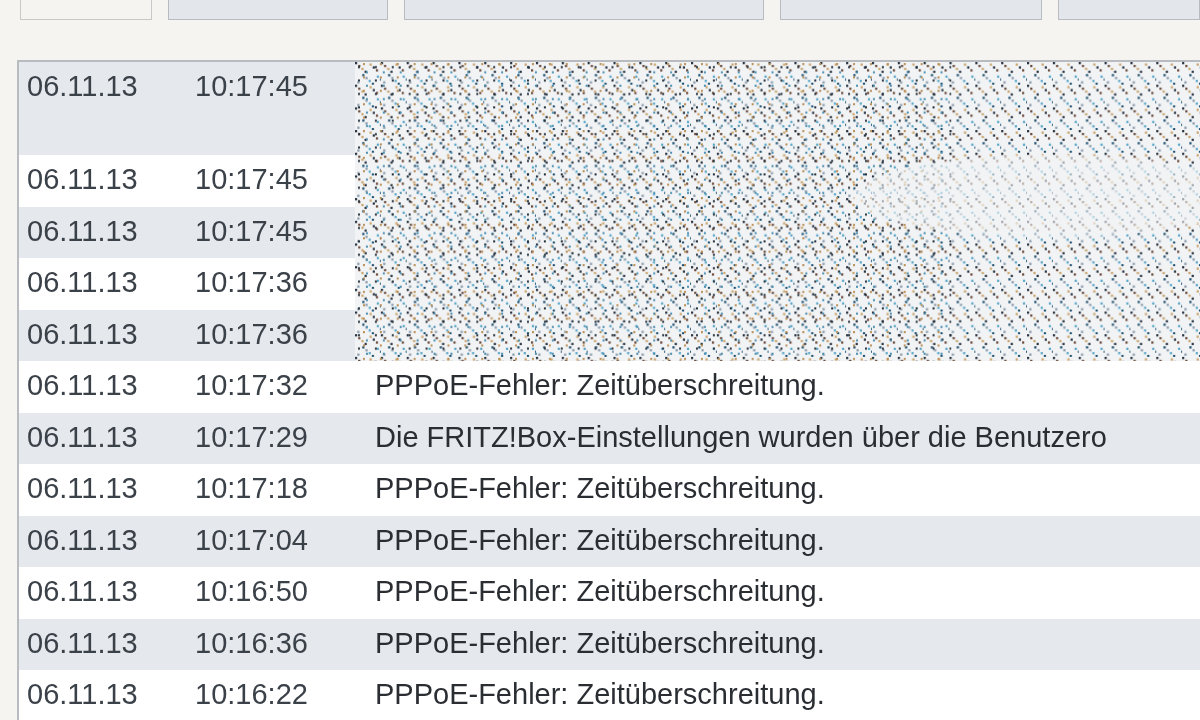 The height and width of the screenshot is (720, 1200). I want to click on time-cell: 10:16:50, so click(271, 593).